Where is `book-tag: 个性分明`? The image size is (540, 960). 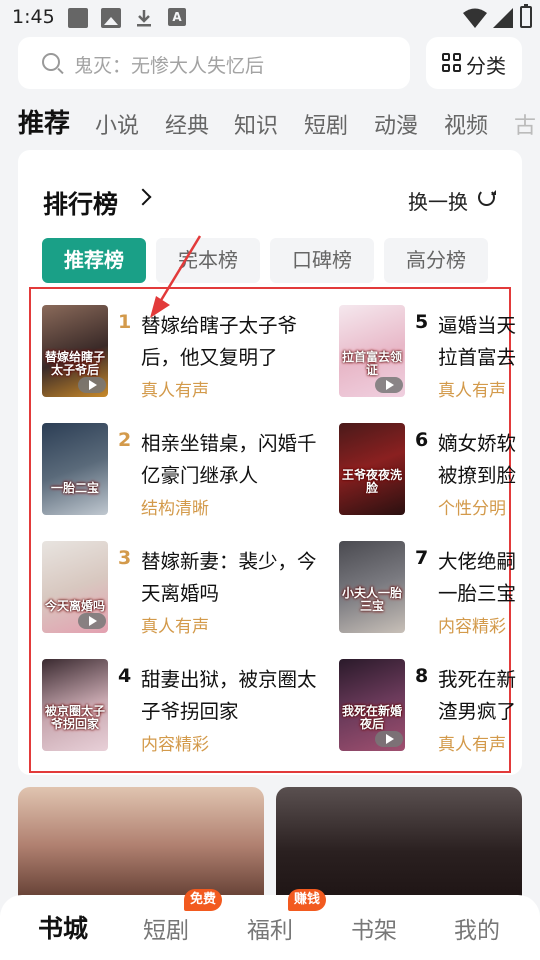 book-tag: 个性分明 is located at coordinates (472, 509).